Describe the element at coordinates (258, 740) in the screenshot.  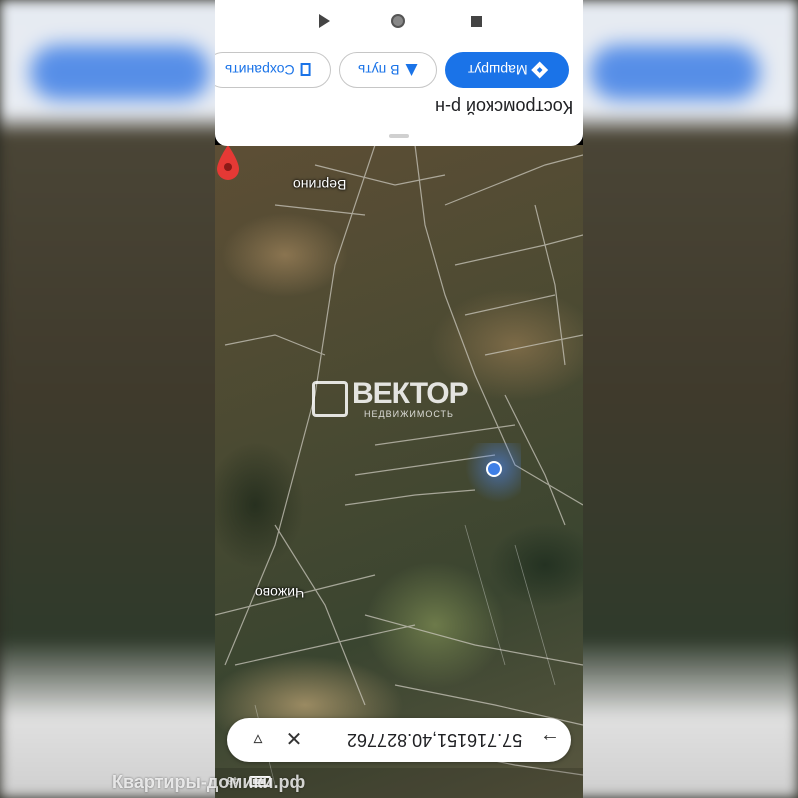
I see `mic-icon: ▿` at that location.